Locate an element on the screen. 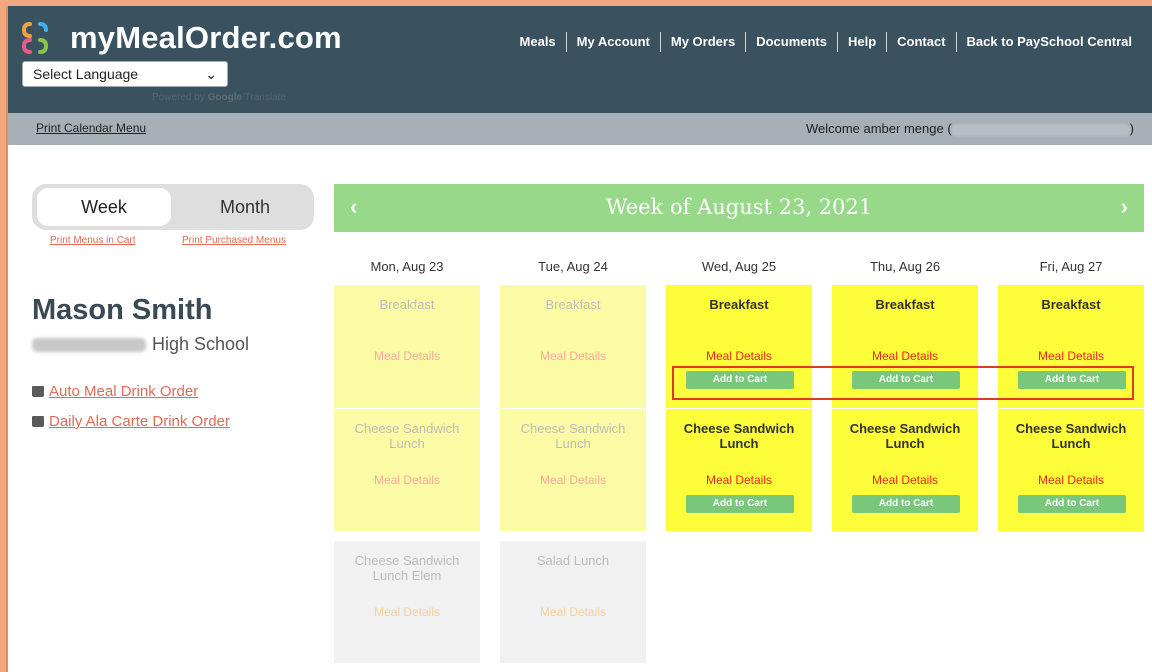 The height and width of the screenshot is (672, 1152). language-select: Select Language ⌄ is located at coordinates (125, 74).